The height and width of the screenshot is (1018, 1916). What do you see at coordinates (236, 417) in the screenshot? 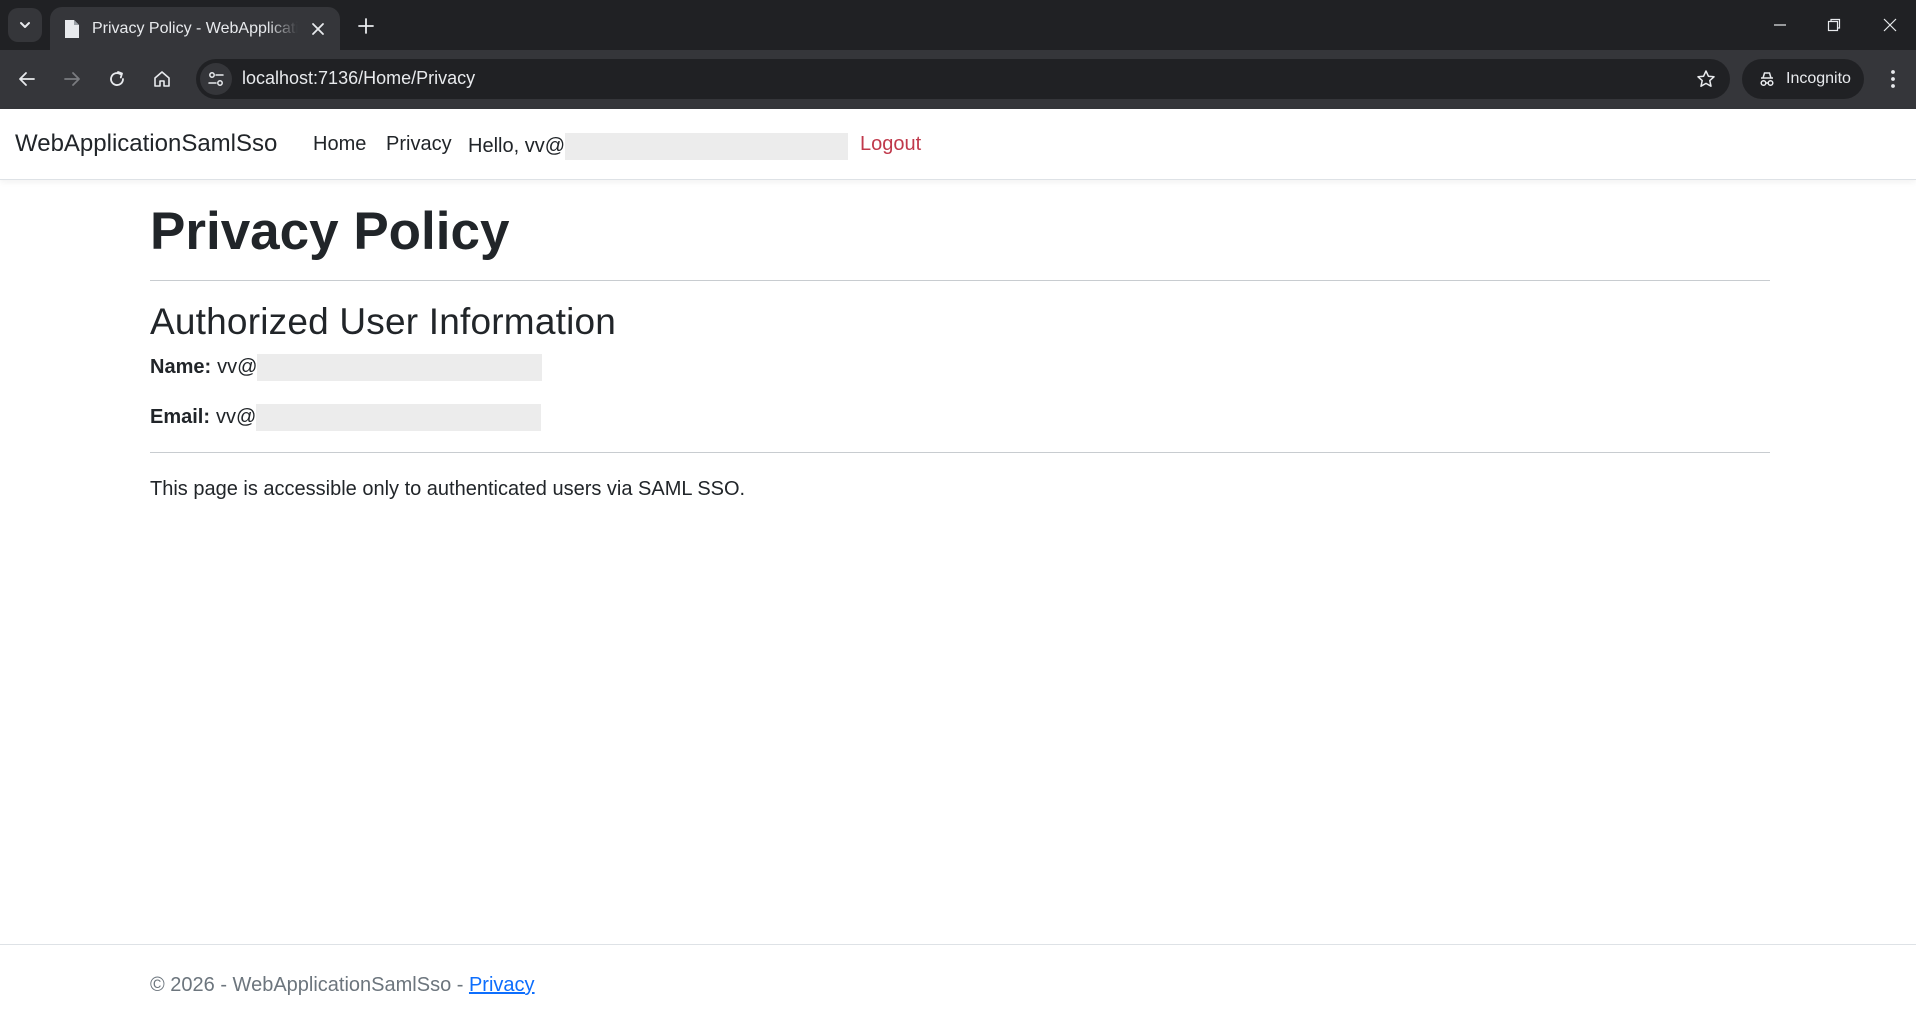
I see `email-value: vv@` at bounding box center [236, 417].